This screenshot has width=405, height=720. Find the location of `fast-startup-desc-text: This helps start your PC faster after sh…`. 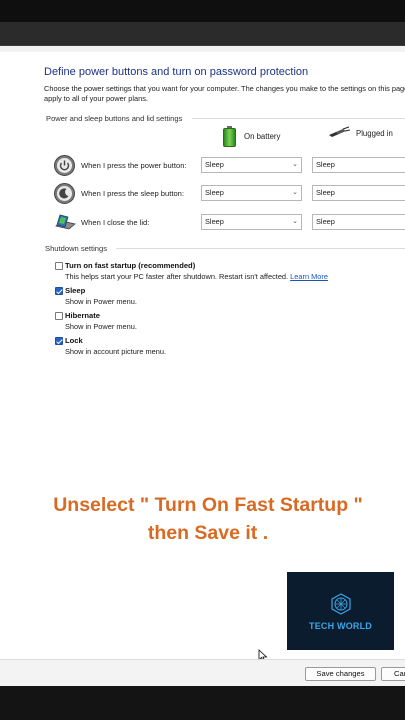

fast-startup-desc-text: This helps start your PC faster after sh… is located at coordinates (177, 276).